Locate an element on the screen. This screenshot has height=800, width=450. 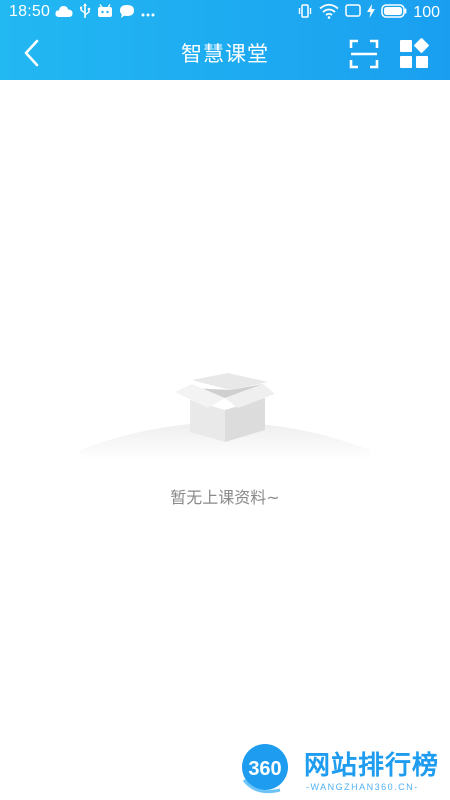
battery-icon is located at coordinates (394, 13).